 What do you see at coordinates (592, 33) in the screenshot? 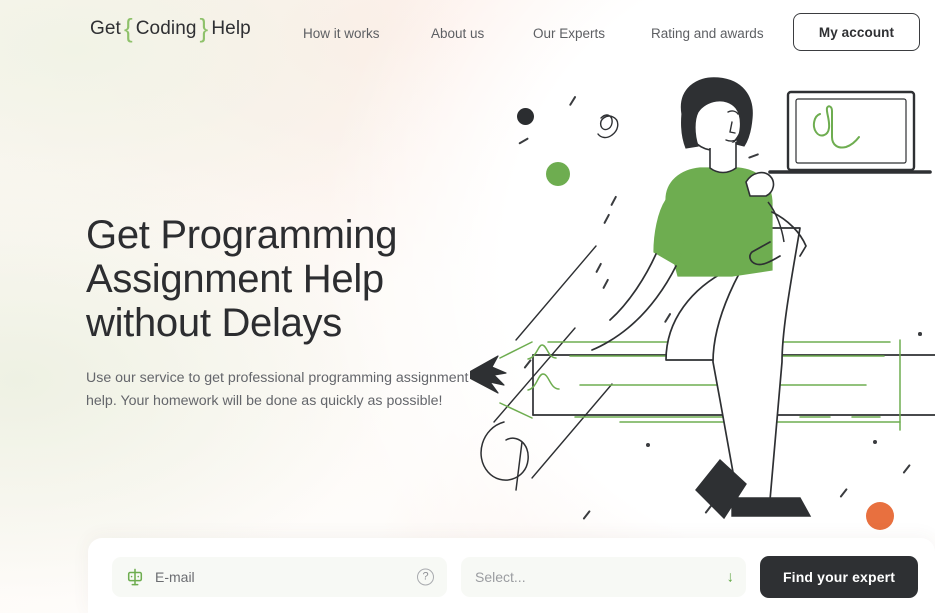
I see `nav-item-our-experts: Our Experts` at bounding box center [592, 33].